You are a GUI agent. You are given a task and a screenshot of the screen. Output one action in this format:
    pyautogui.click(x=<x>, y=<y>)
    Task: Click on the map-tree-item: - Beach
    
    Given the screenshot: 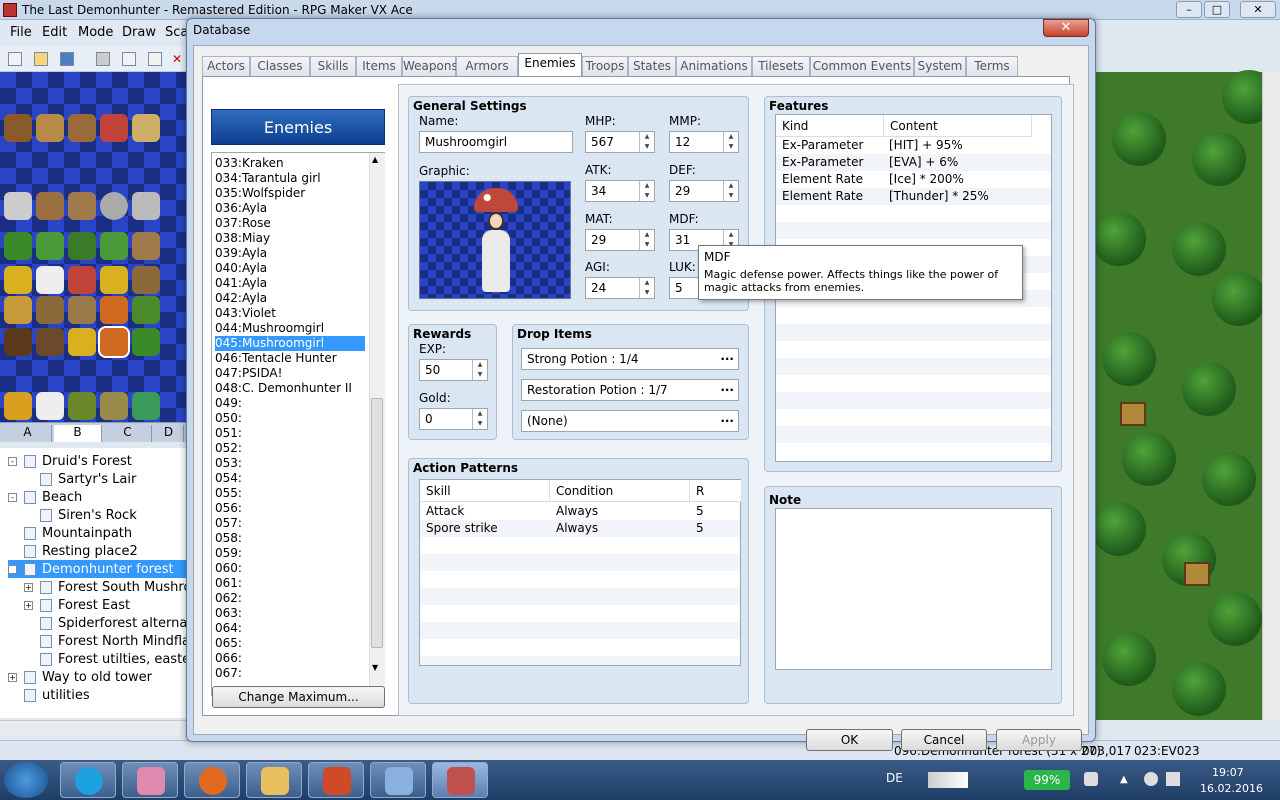 What is the action you would take?
    pyautogui.click(x=45, y=497)
    